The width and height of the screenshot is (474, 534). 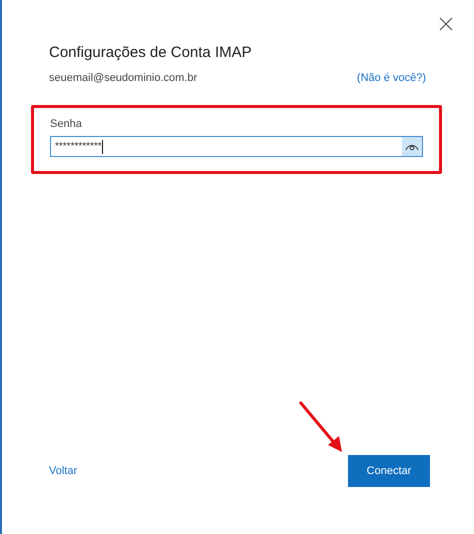 What do you see at coordinates (63, 471) in the screenshot?
I see `back-link: Voltar` at bounding box center [63, 471].